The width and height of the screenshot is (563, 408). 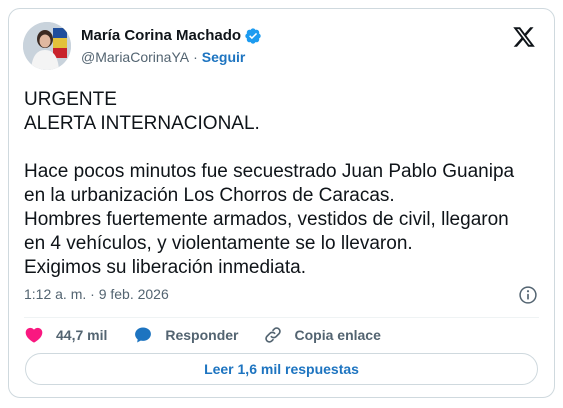 I want to click on read-replies-label: Leer 1,6 mil respuestas, so click(x=281, y=369).